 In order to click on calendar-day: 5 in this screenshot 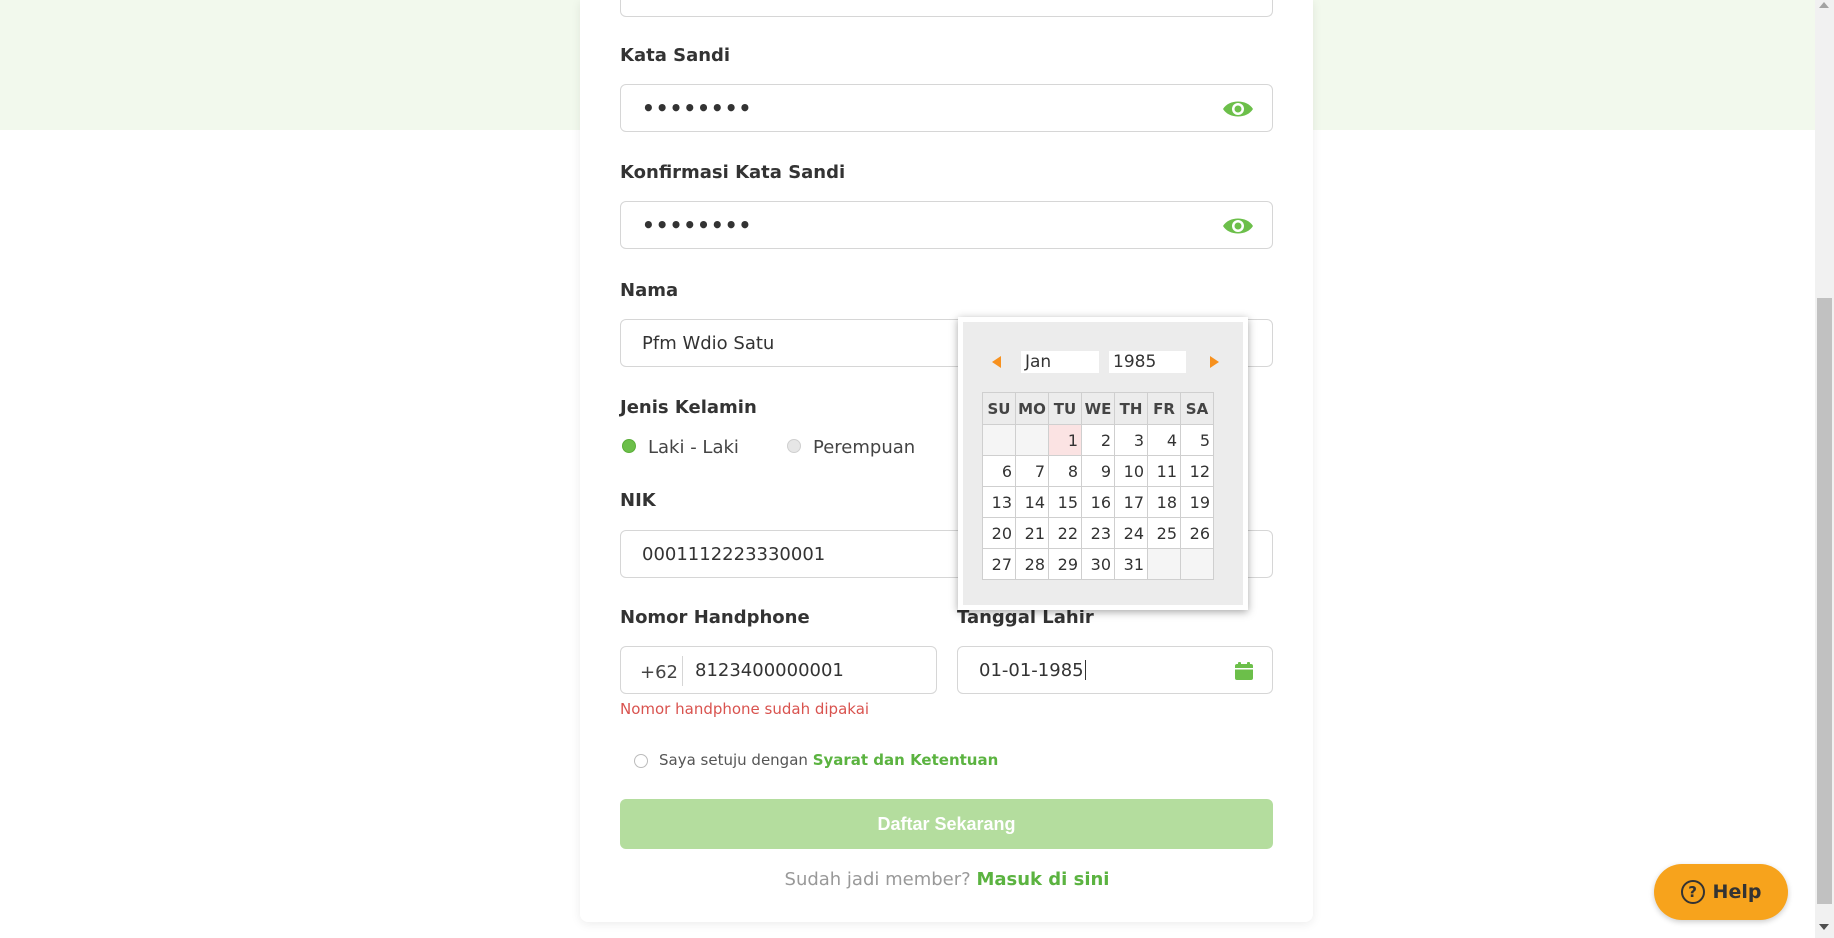, I will do `click(1197, 440)`.